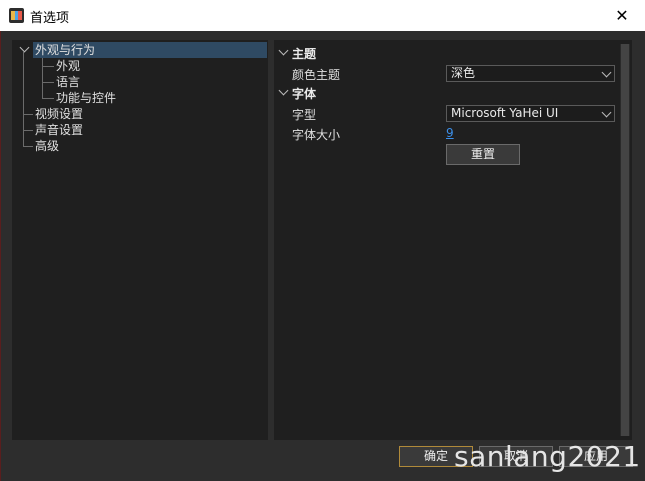 The width and height of the screenshot is (645, 481). I want to click on font-face-label: 字型, so click(304, 115).